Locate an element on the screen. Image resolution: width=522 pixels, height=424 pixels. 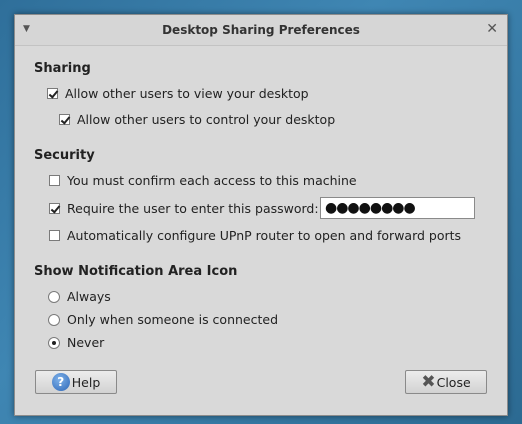
allow-control-checkbox is located at coordinates (64, 119).